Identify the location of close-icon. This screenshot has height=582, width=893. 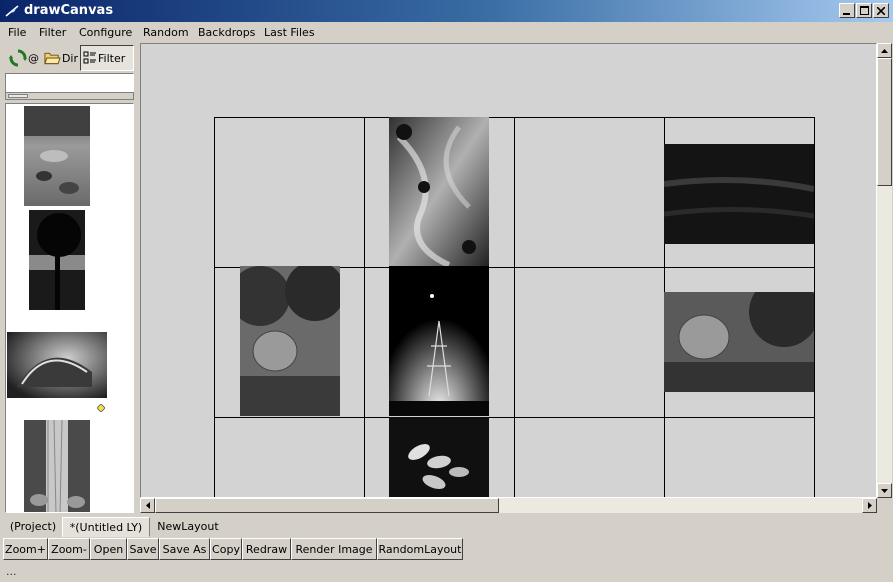
(881, 10).